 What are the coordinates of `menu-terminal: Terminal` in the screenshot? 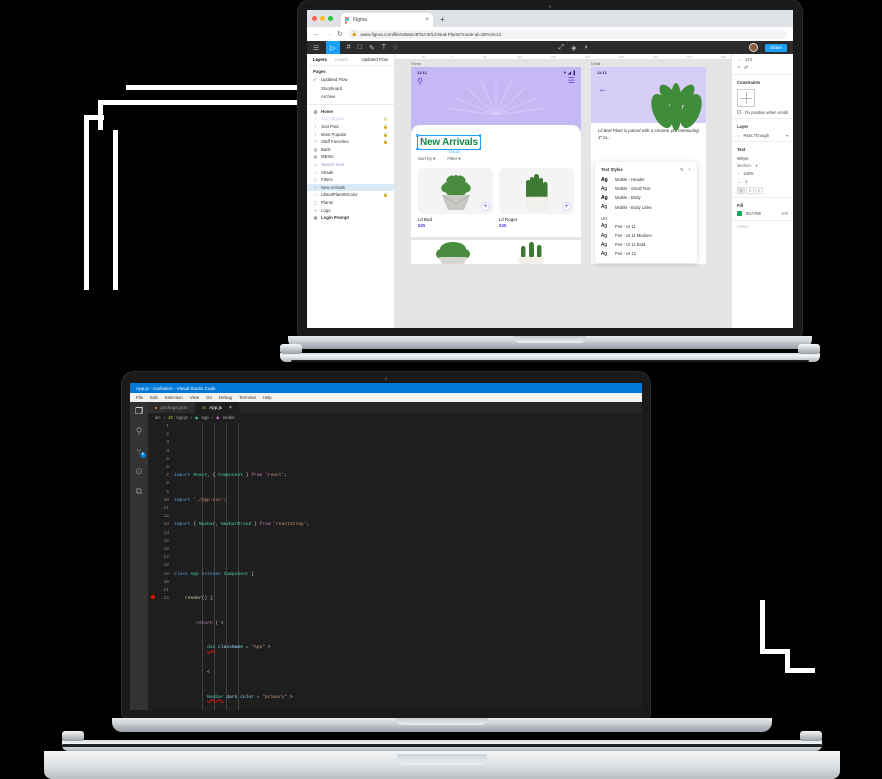 It's located at (247, 397).